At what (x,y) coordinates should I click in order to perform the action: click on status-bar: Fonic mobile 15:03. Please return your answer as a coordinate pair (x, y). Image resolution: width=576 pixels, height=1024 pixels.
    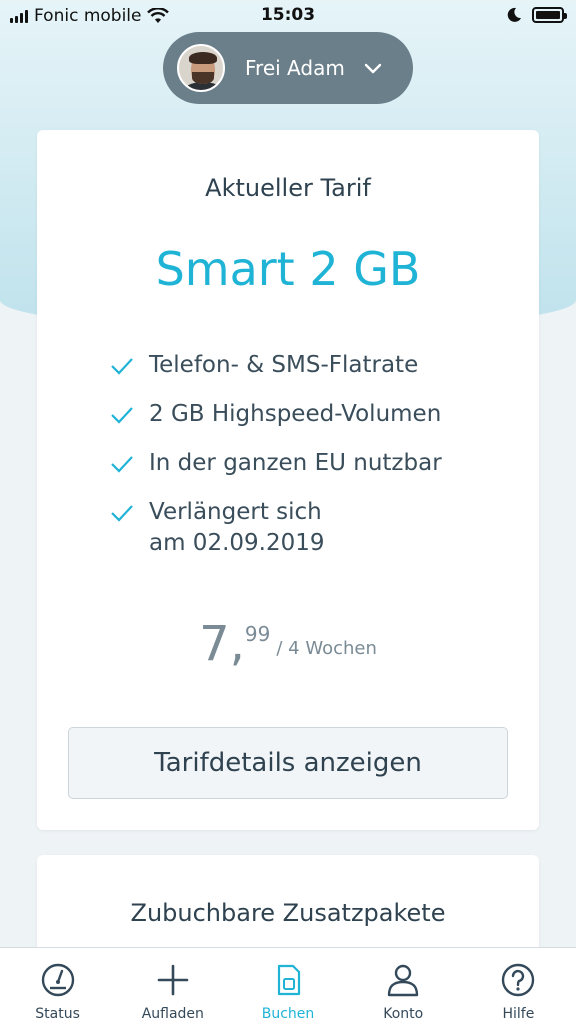
    Looking at the image, I should click on (288, 17).